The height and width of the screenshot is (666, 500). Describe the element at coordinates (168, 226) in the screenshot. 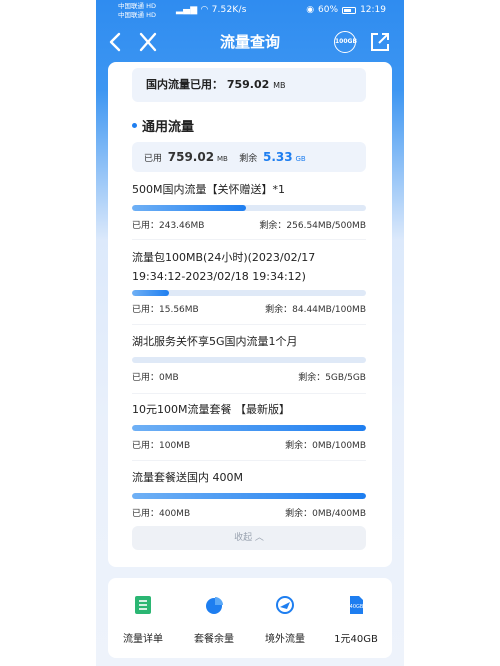

I see `package-used: 已用：243.46MB` at that location.